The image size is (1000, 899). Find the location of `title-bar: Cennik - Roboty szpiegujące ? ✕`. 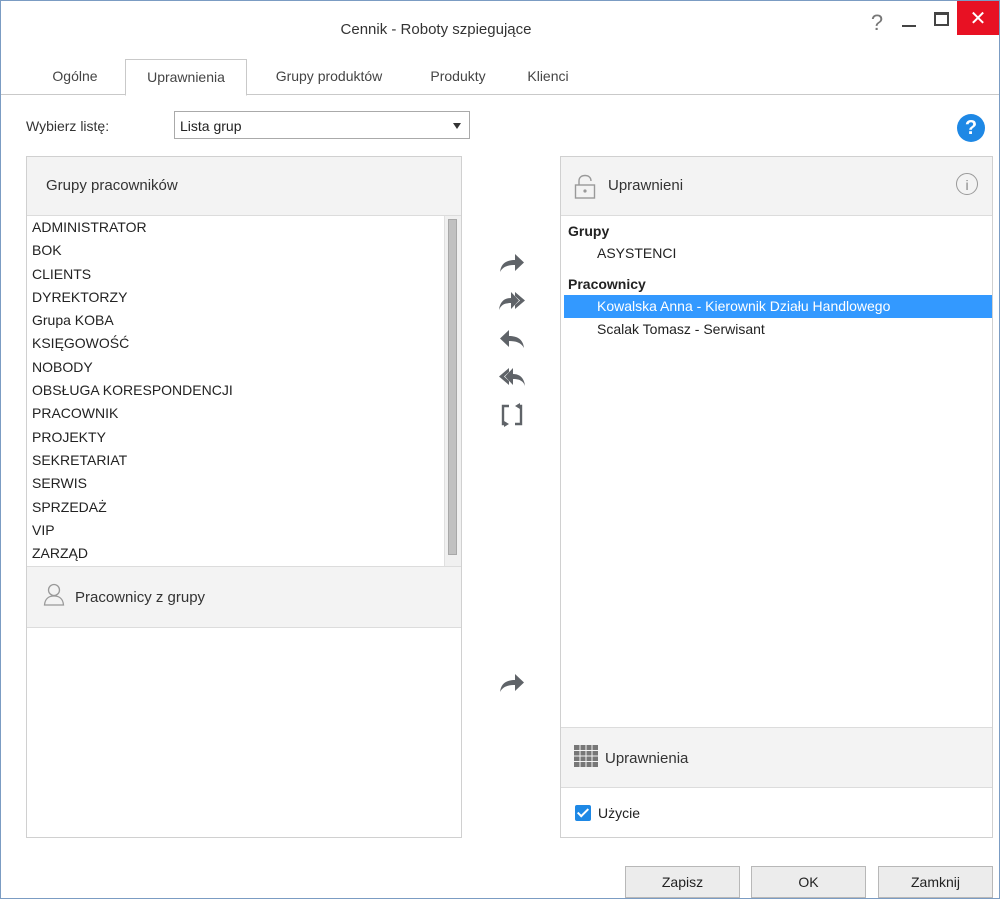

title-bar: Cennik - Roboty szpiegujące ? ✕ is located at coordinates (500, 30).